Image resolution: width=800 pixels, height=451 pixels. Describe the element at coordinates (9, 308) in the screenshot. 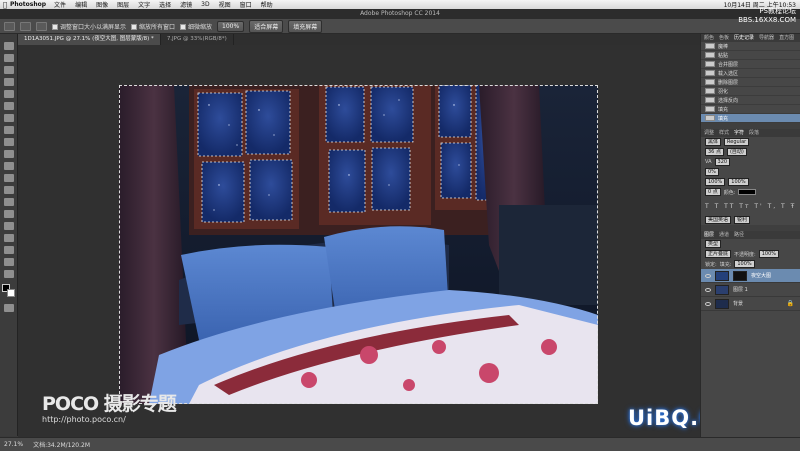

I see `quick-mask-icon` at that location.